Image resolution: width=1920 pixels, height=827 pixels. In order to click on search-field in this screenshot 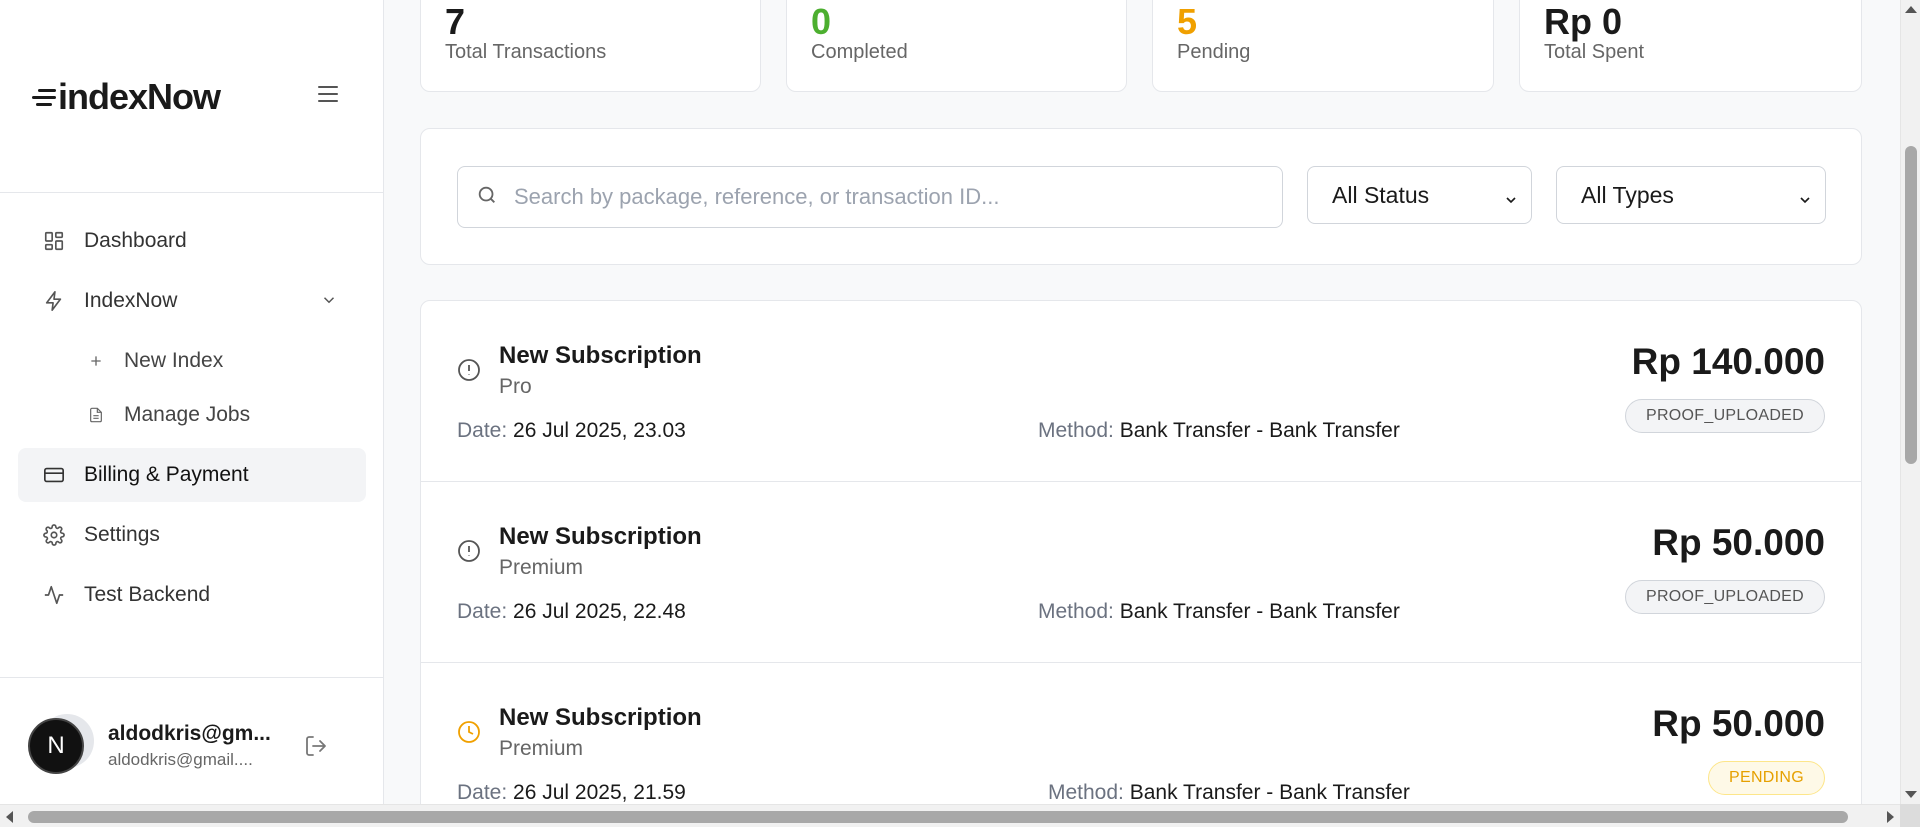, I will do `click(870, 197)`.